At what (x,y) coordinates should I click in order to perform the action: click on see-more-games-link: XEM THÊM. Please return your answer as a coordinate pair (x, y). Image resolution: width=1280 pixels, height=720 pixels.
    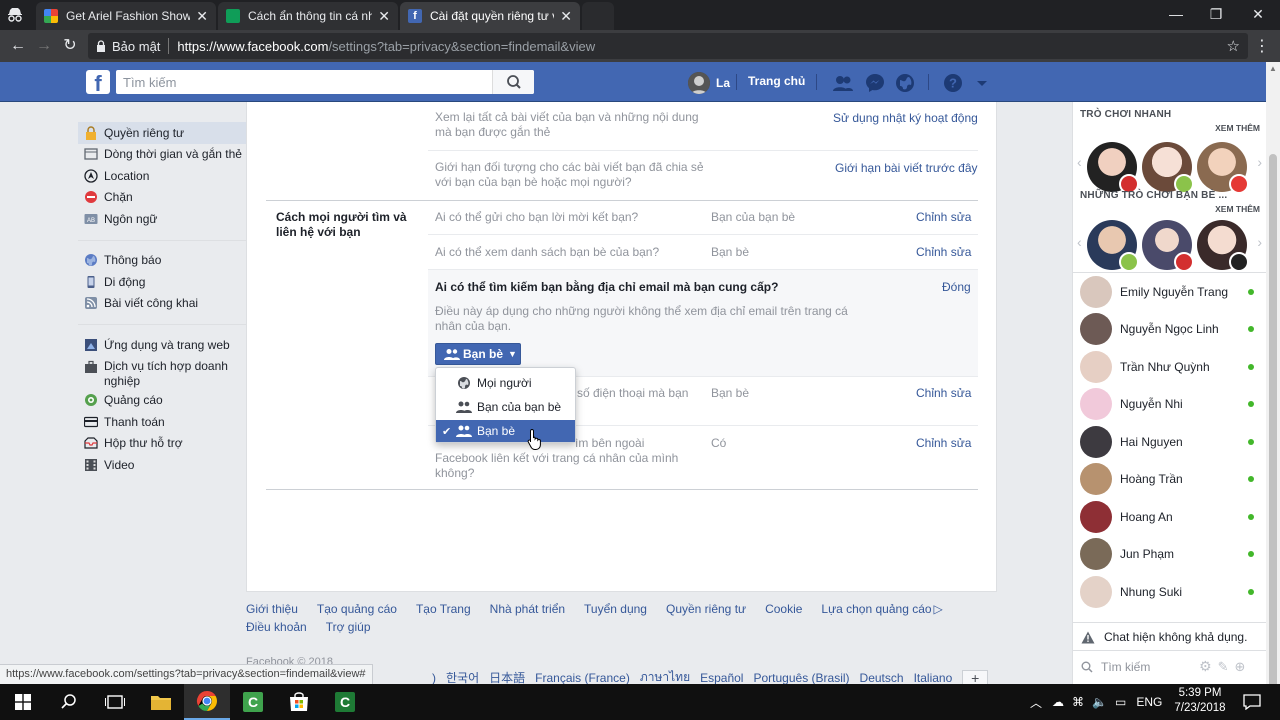
    Looking at the image, I should click on (1237, 128).